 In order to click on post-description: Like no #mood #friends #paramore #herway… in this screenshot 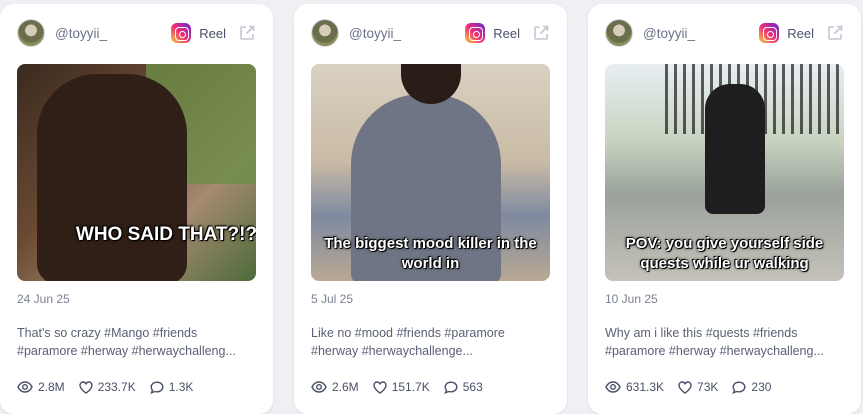, I will do `click(408, 342)`.